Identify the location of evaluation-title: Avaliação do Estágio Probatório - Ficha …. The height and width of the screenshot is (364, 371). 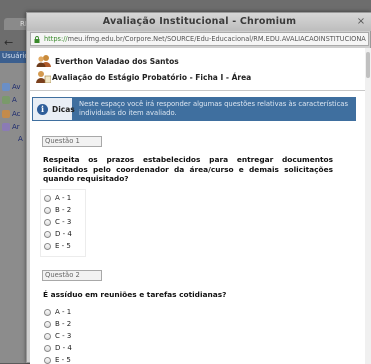
(152, 77).